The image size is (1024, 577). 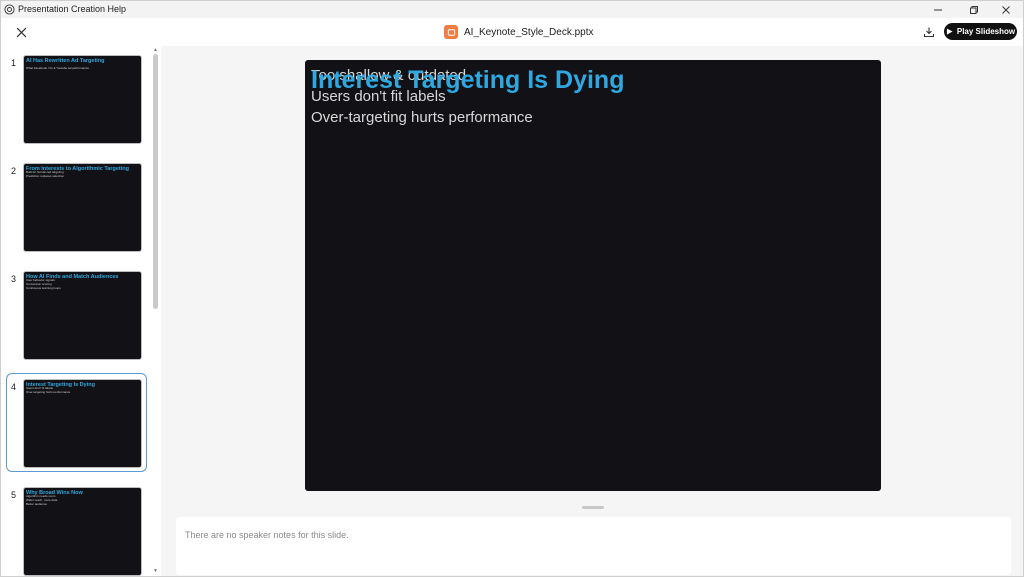 What do you see at coordinates (451, 32) in the screenshot?
I see `pptx-file-icon` at bounding box center [451, 32].